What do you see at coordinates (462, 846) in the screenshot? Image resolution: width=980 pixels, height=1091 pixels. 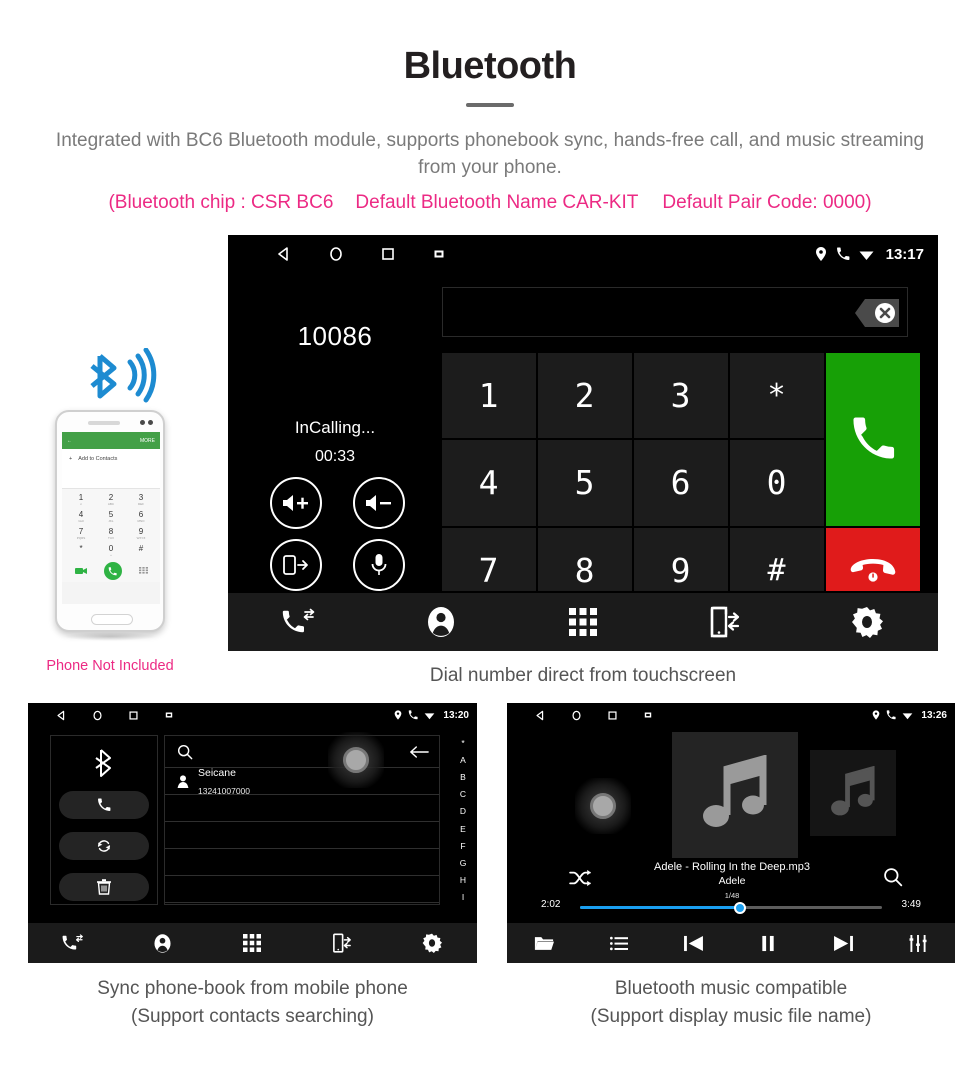 I see `alpha-index-item: F` at bounding box center [462, 846].